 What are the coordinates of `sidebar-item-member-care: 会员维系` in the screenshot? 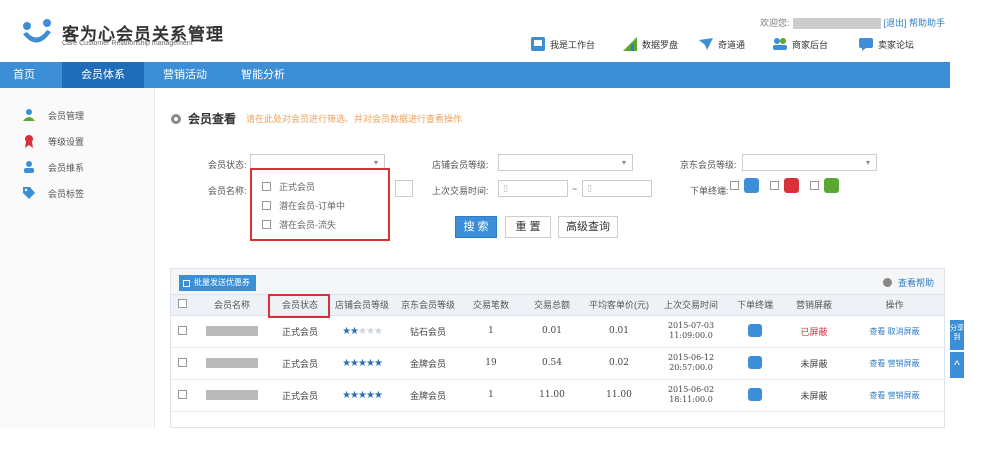 It's located at (53, 167).